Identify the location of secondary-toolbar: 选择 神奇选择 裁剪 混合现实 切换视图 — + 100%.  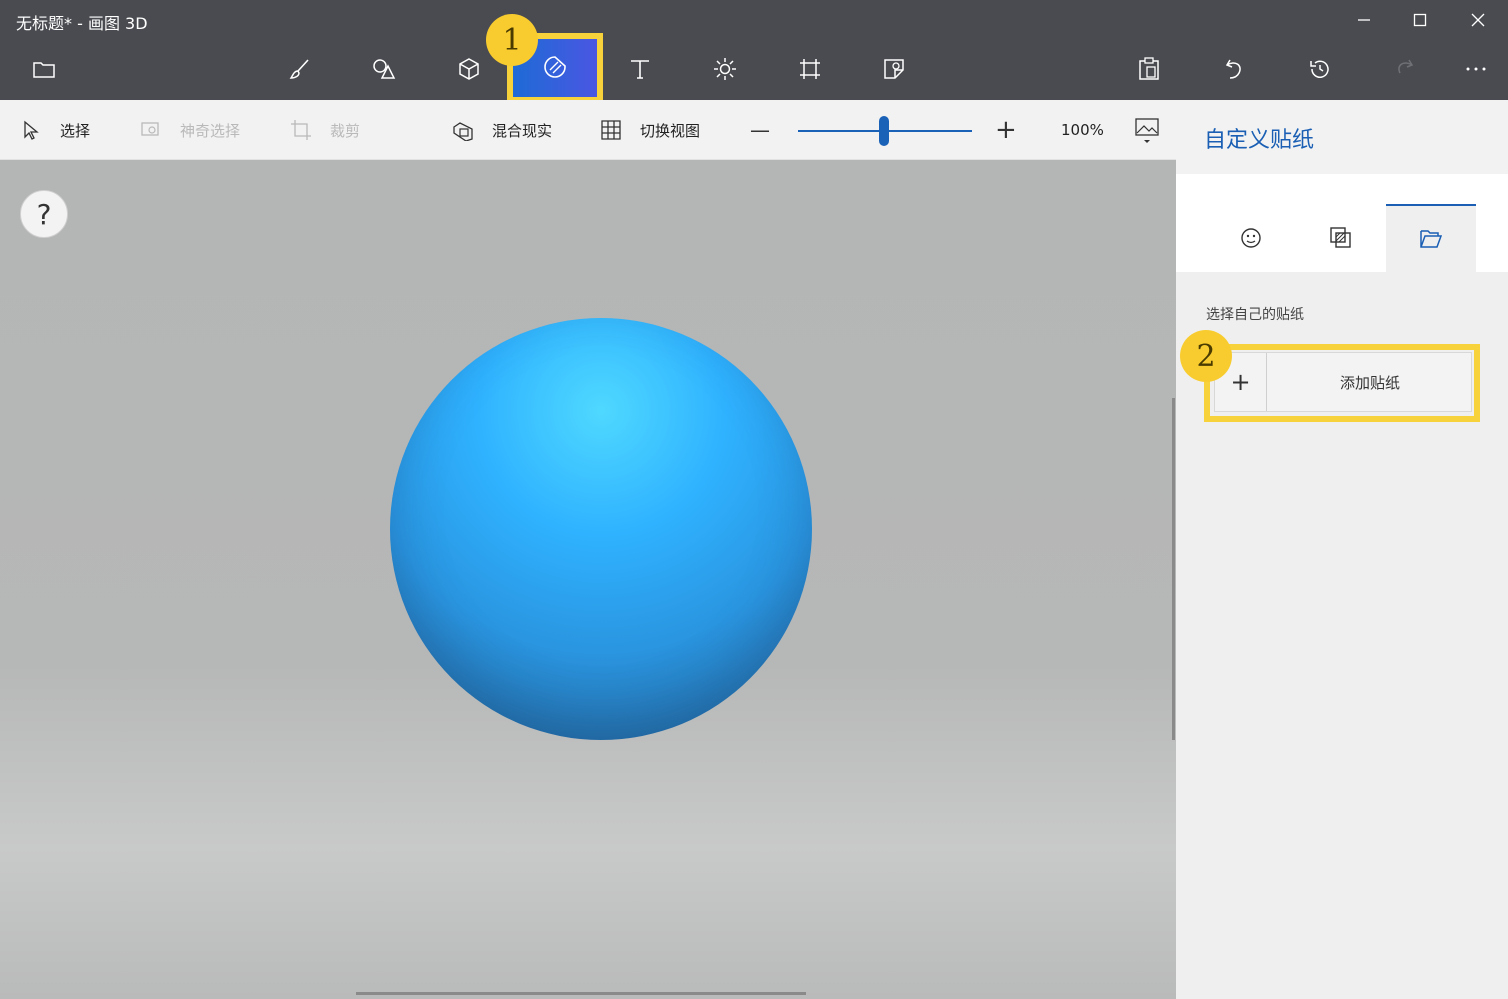
(588, 130).